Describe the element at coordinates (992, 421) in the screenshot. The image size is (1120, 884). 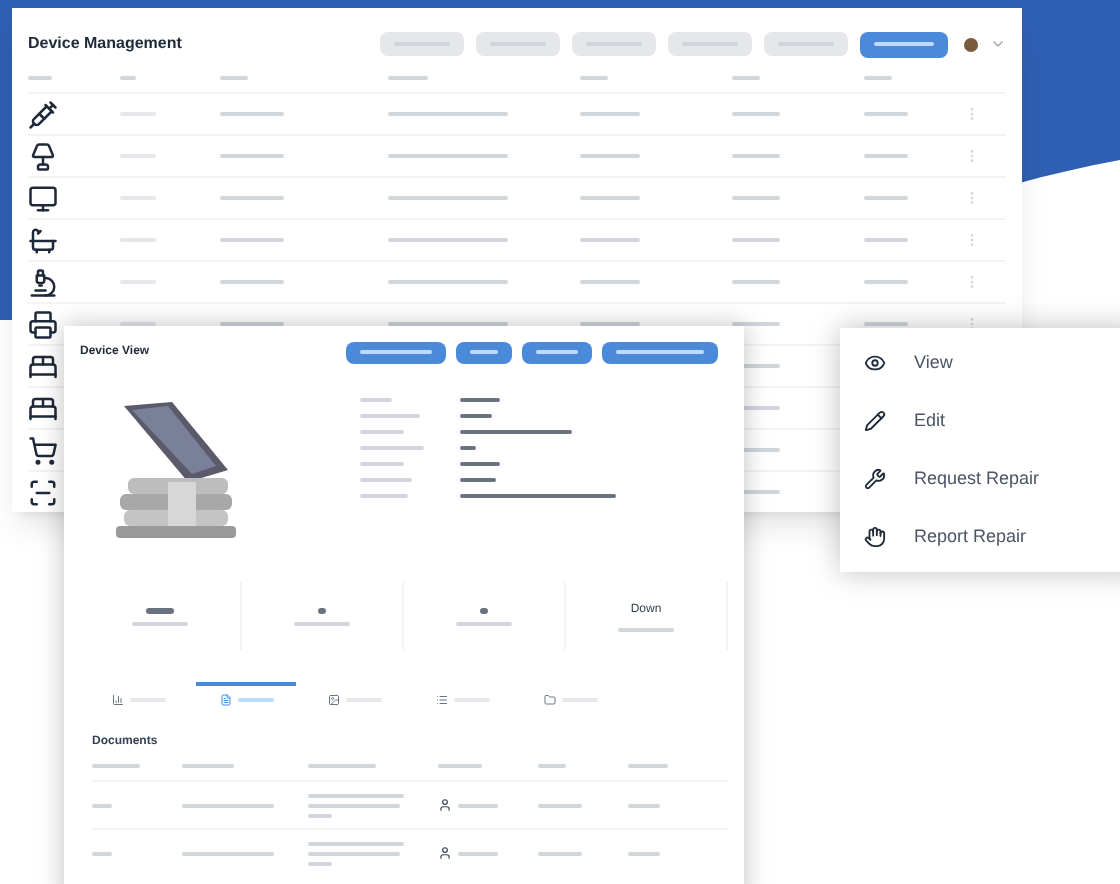
I see `menu-item: Edit` at that location.